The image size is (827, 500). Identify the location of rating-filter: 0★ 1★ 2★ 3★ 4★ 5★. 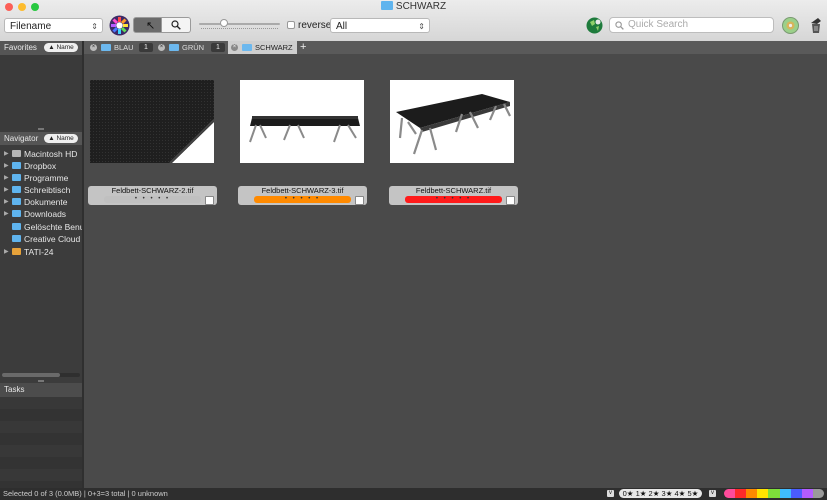
(660, 493).